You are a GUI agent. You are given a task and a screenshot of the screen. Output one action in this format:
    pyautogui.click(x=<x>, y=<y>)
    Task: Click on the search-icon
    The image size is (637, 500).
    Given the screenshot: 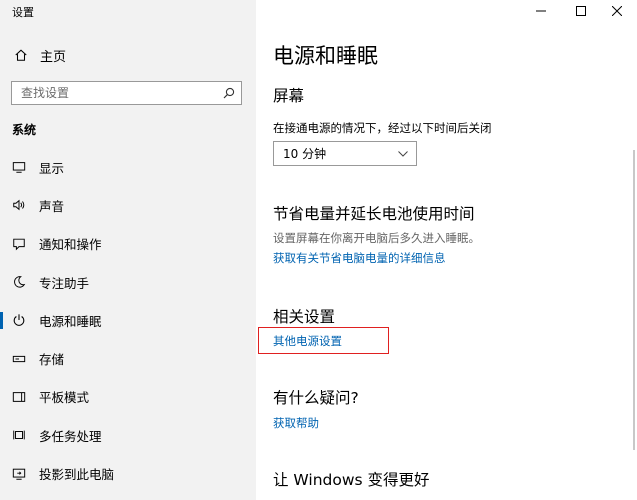 What is the action you would take?
    pyautogui.click(x=229, y=93)
    